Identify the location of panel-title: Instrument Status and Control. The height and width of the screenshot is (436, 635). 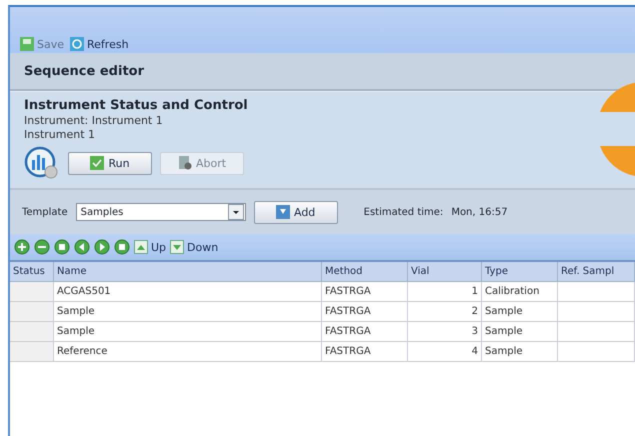
(136, 105).